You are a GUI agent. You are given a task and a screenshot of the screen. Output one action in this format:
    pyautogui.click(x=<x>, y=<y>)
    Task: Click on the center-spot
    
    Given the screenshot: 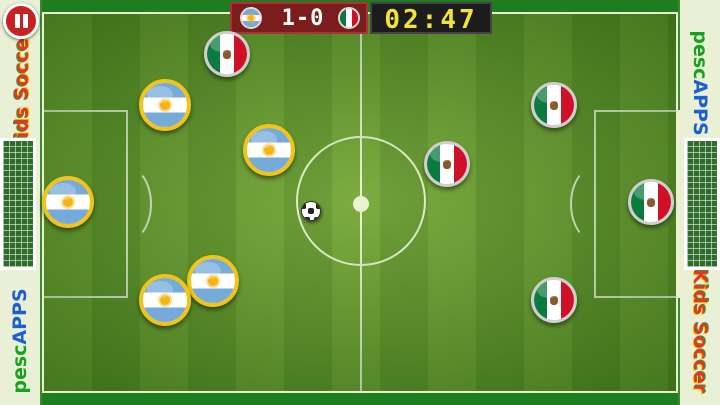 What is the action you would take?
    pyautogui.click(x=361, y=204)
    